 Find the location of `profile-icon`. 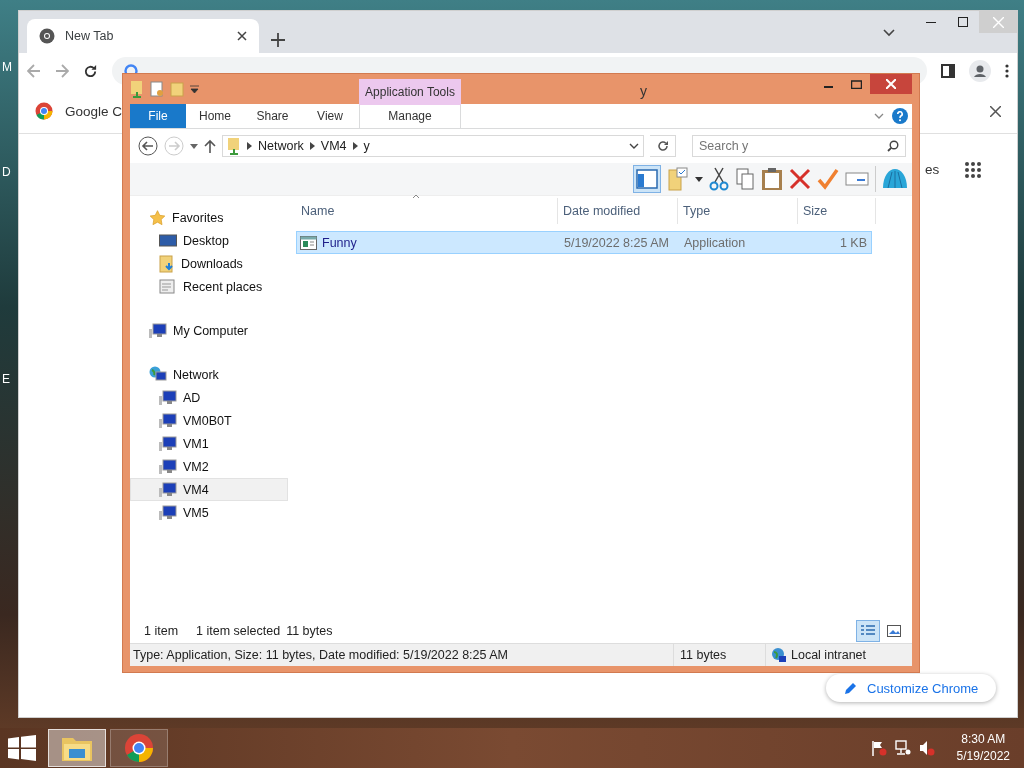

profile-icon is located at coordinates (980, 71).